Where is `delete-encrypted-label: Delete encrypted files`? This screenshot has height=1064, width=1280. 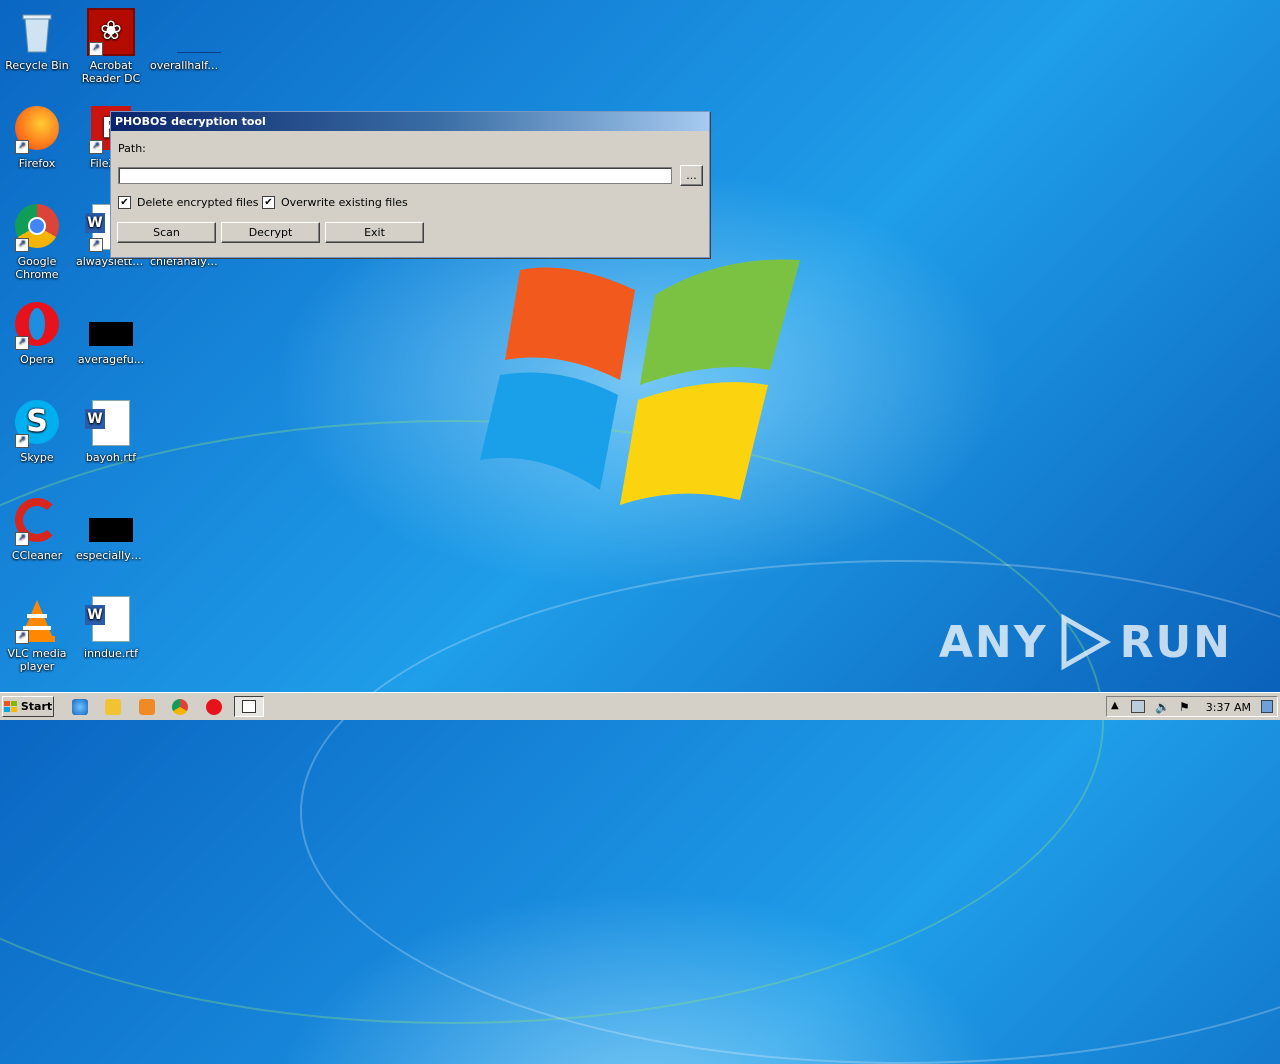
delete-encrypted-label: Delete encrypted files is located at coordinates (198, 202).